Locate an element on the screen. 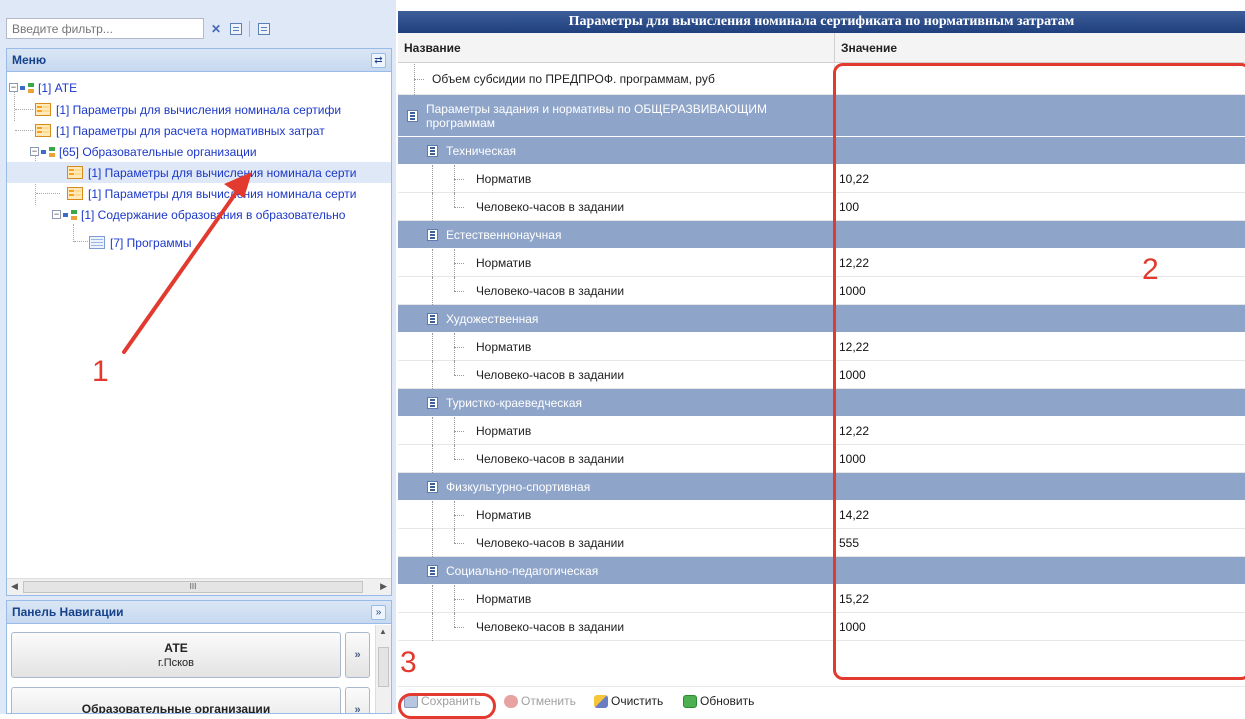 This screenshot has width=1245, height=719. close-icon: ✕ is located at coordinates (216, 28).